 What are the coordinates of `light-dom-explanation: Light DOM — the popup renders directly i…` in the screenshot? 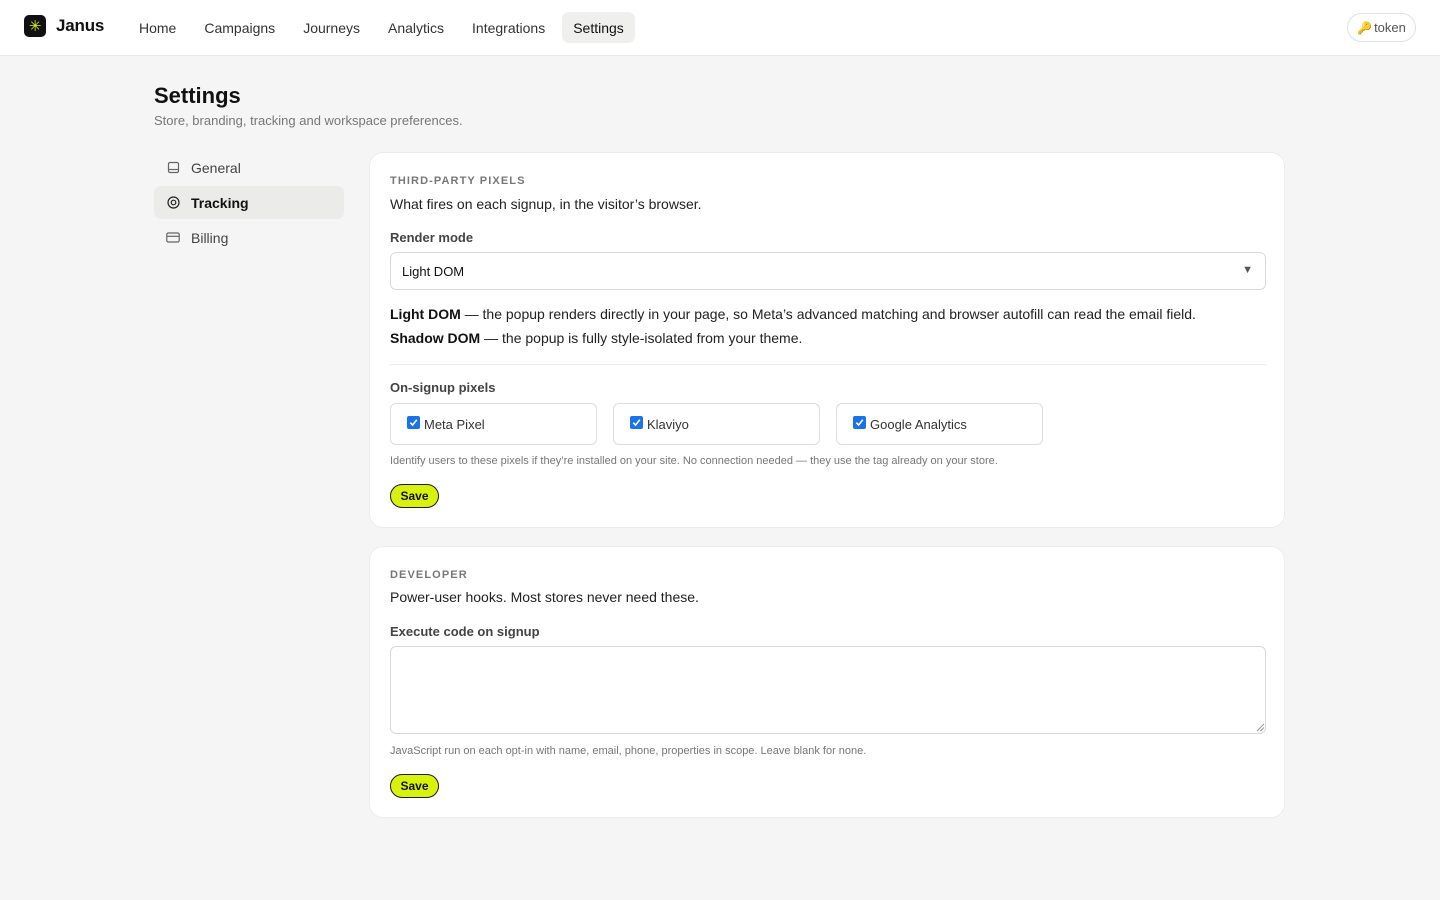 It's located at (793, 314).